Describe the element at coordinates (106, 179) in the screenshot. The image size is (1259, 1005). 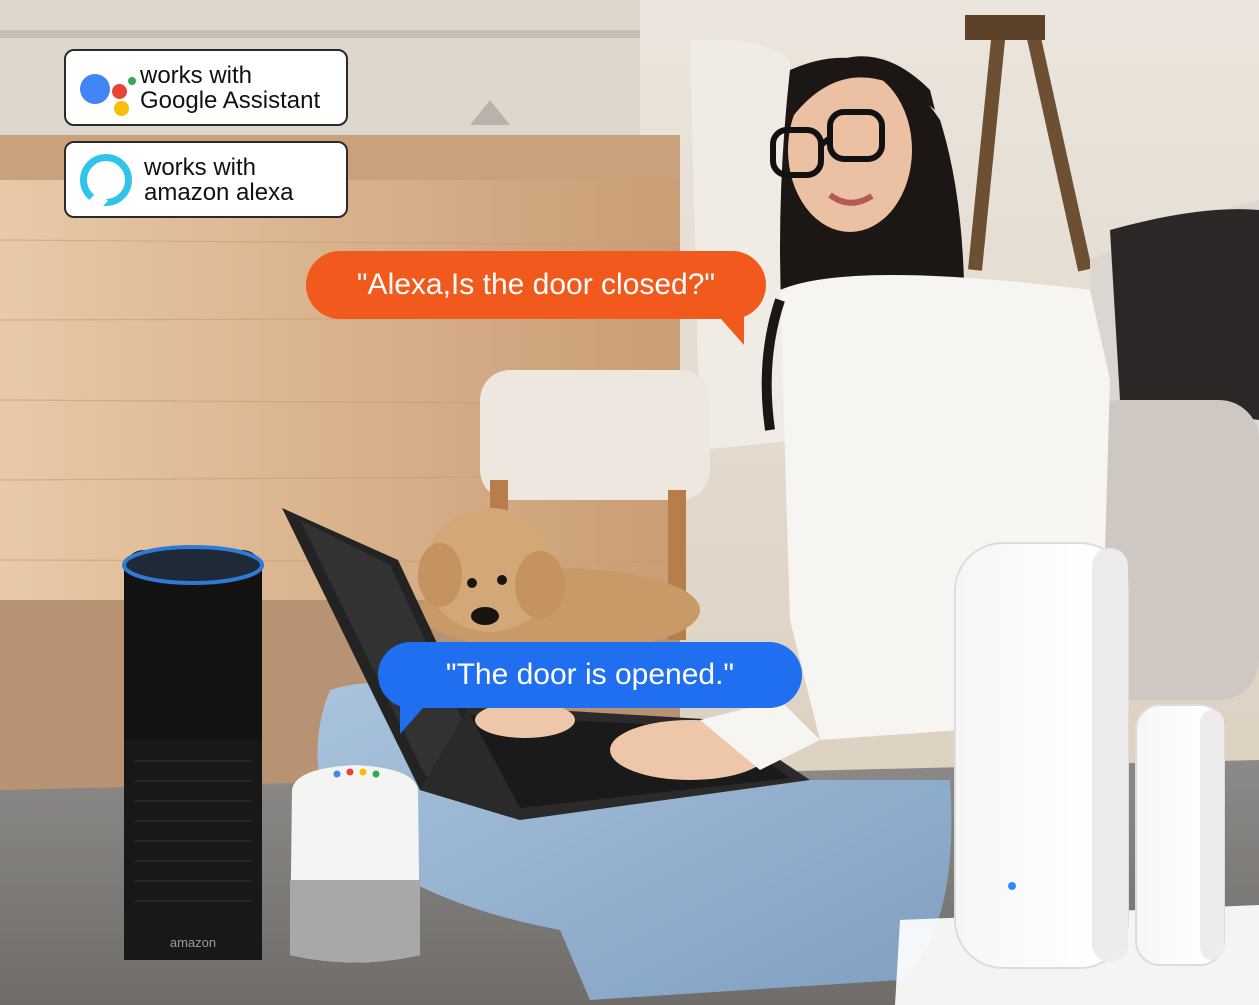
I see `alexa-icon` at that location.